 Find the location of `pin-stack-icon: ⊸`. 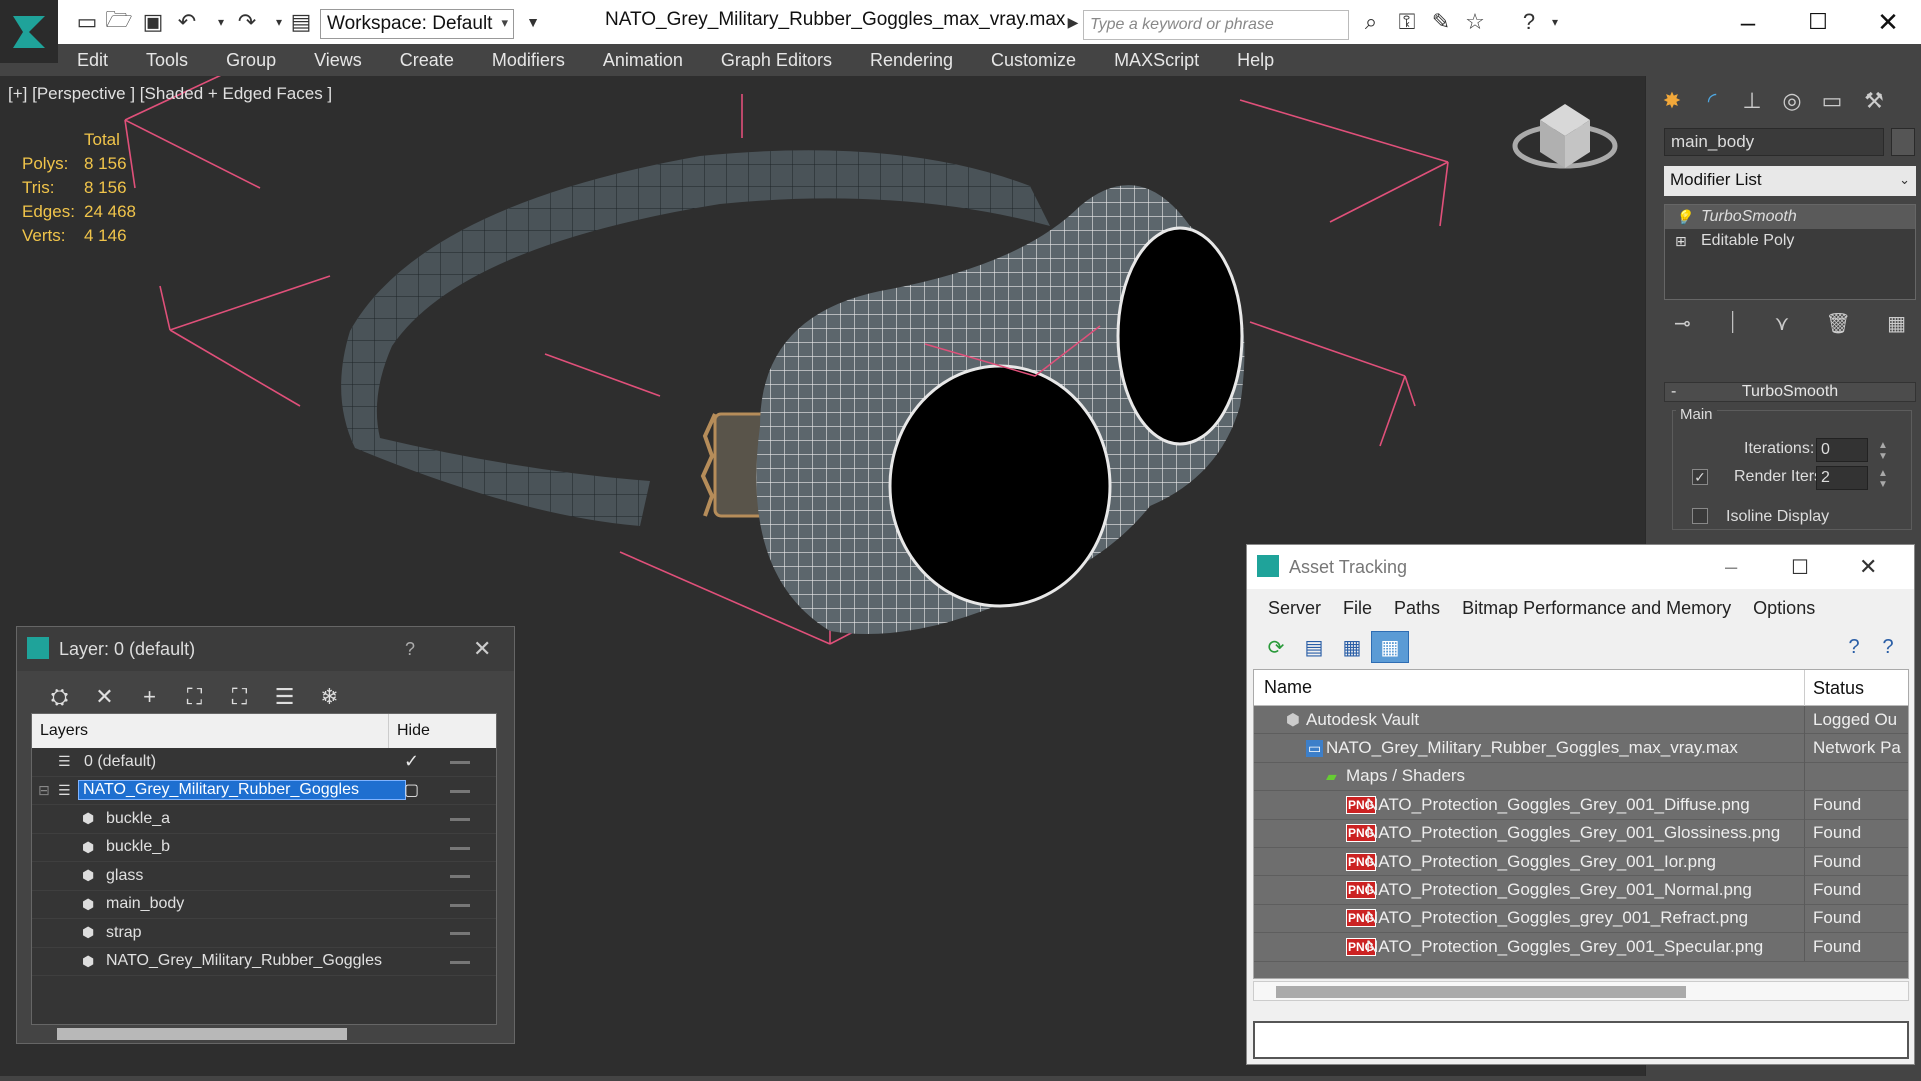

pin-stack-icon: ⊸ is located at coordinates (1682, 323).